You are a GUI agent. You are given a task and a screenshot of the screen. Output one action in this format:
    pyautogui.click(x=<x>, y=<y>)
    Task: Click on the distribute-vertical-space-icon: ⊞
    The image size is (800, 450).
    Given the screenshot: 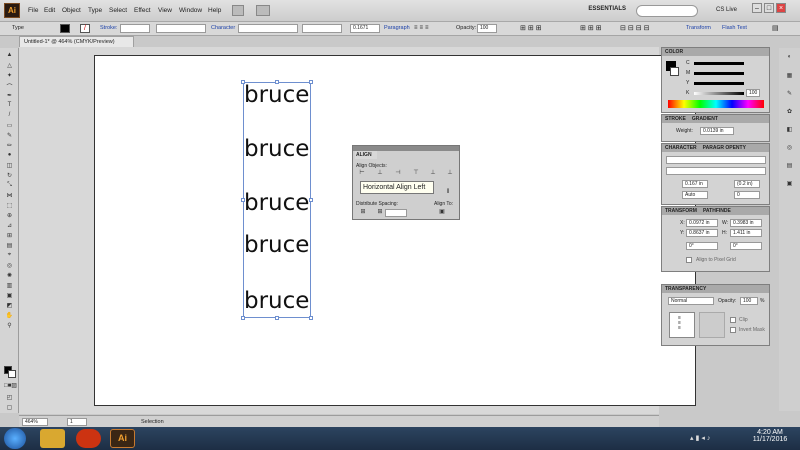 What is the action you would take?
    pyautogui.click(x=363, y=212)
    